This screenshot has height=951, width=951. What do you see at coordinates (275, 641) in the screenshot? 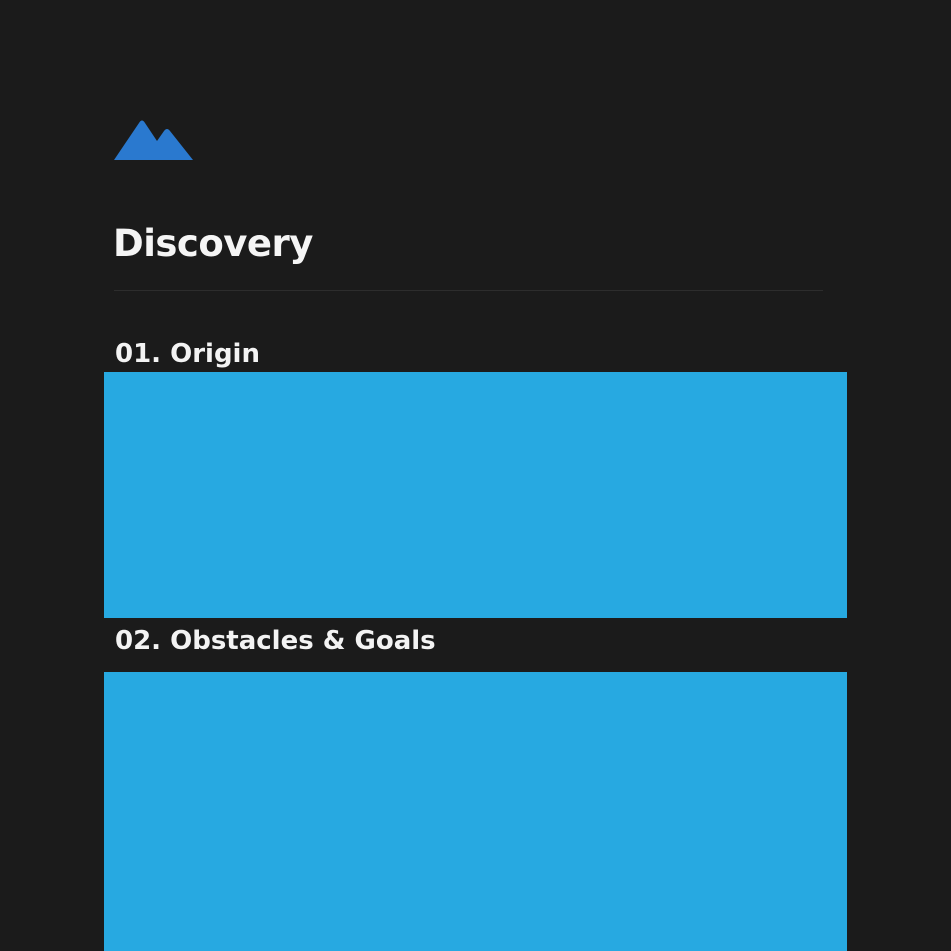
I see `section-heading-obstacles-goals: 02. Obstacles & Goals` at bounding box center [275, 641].